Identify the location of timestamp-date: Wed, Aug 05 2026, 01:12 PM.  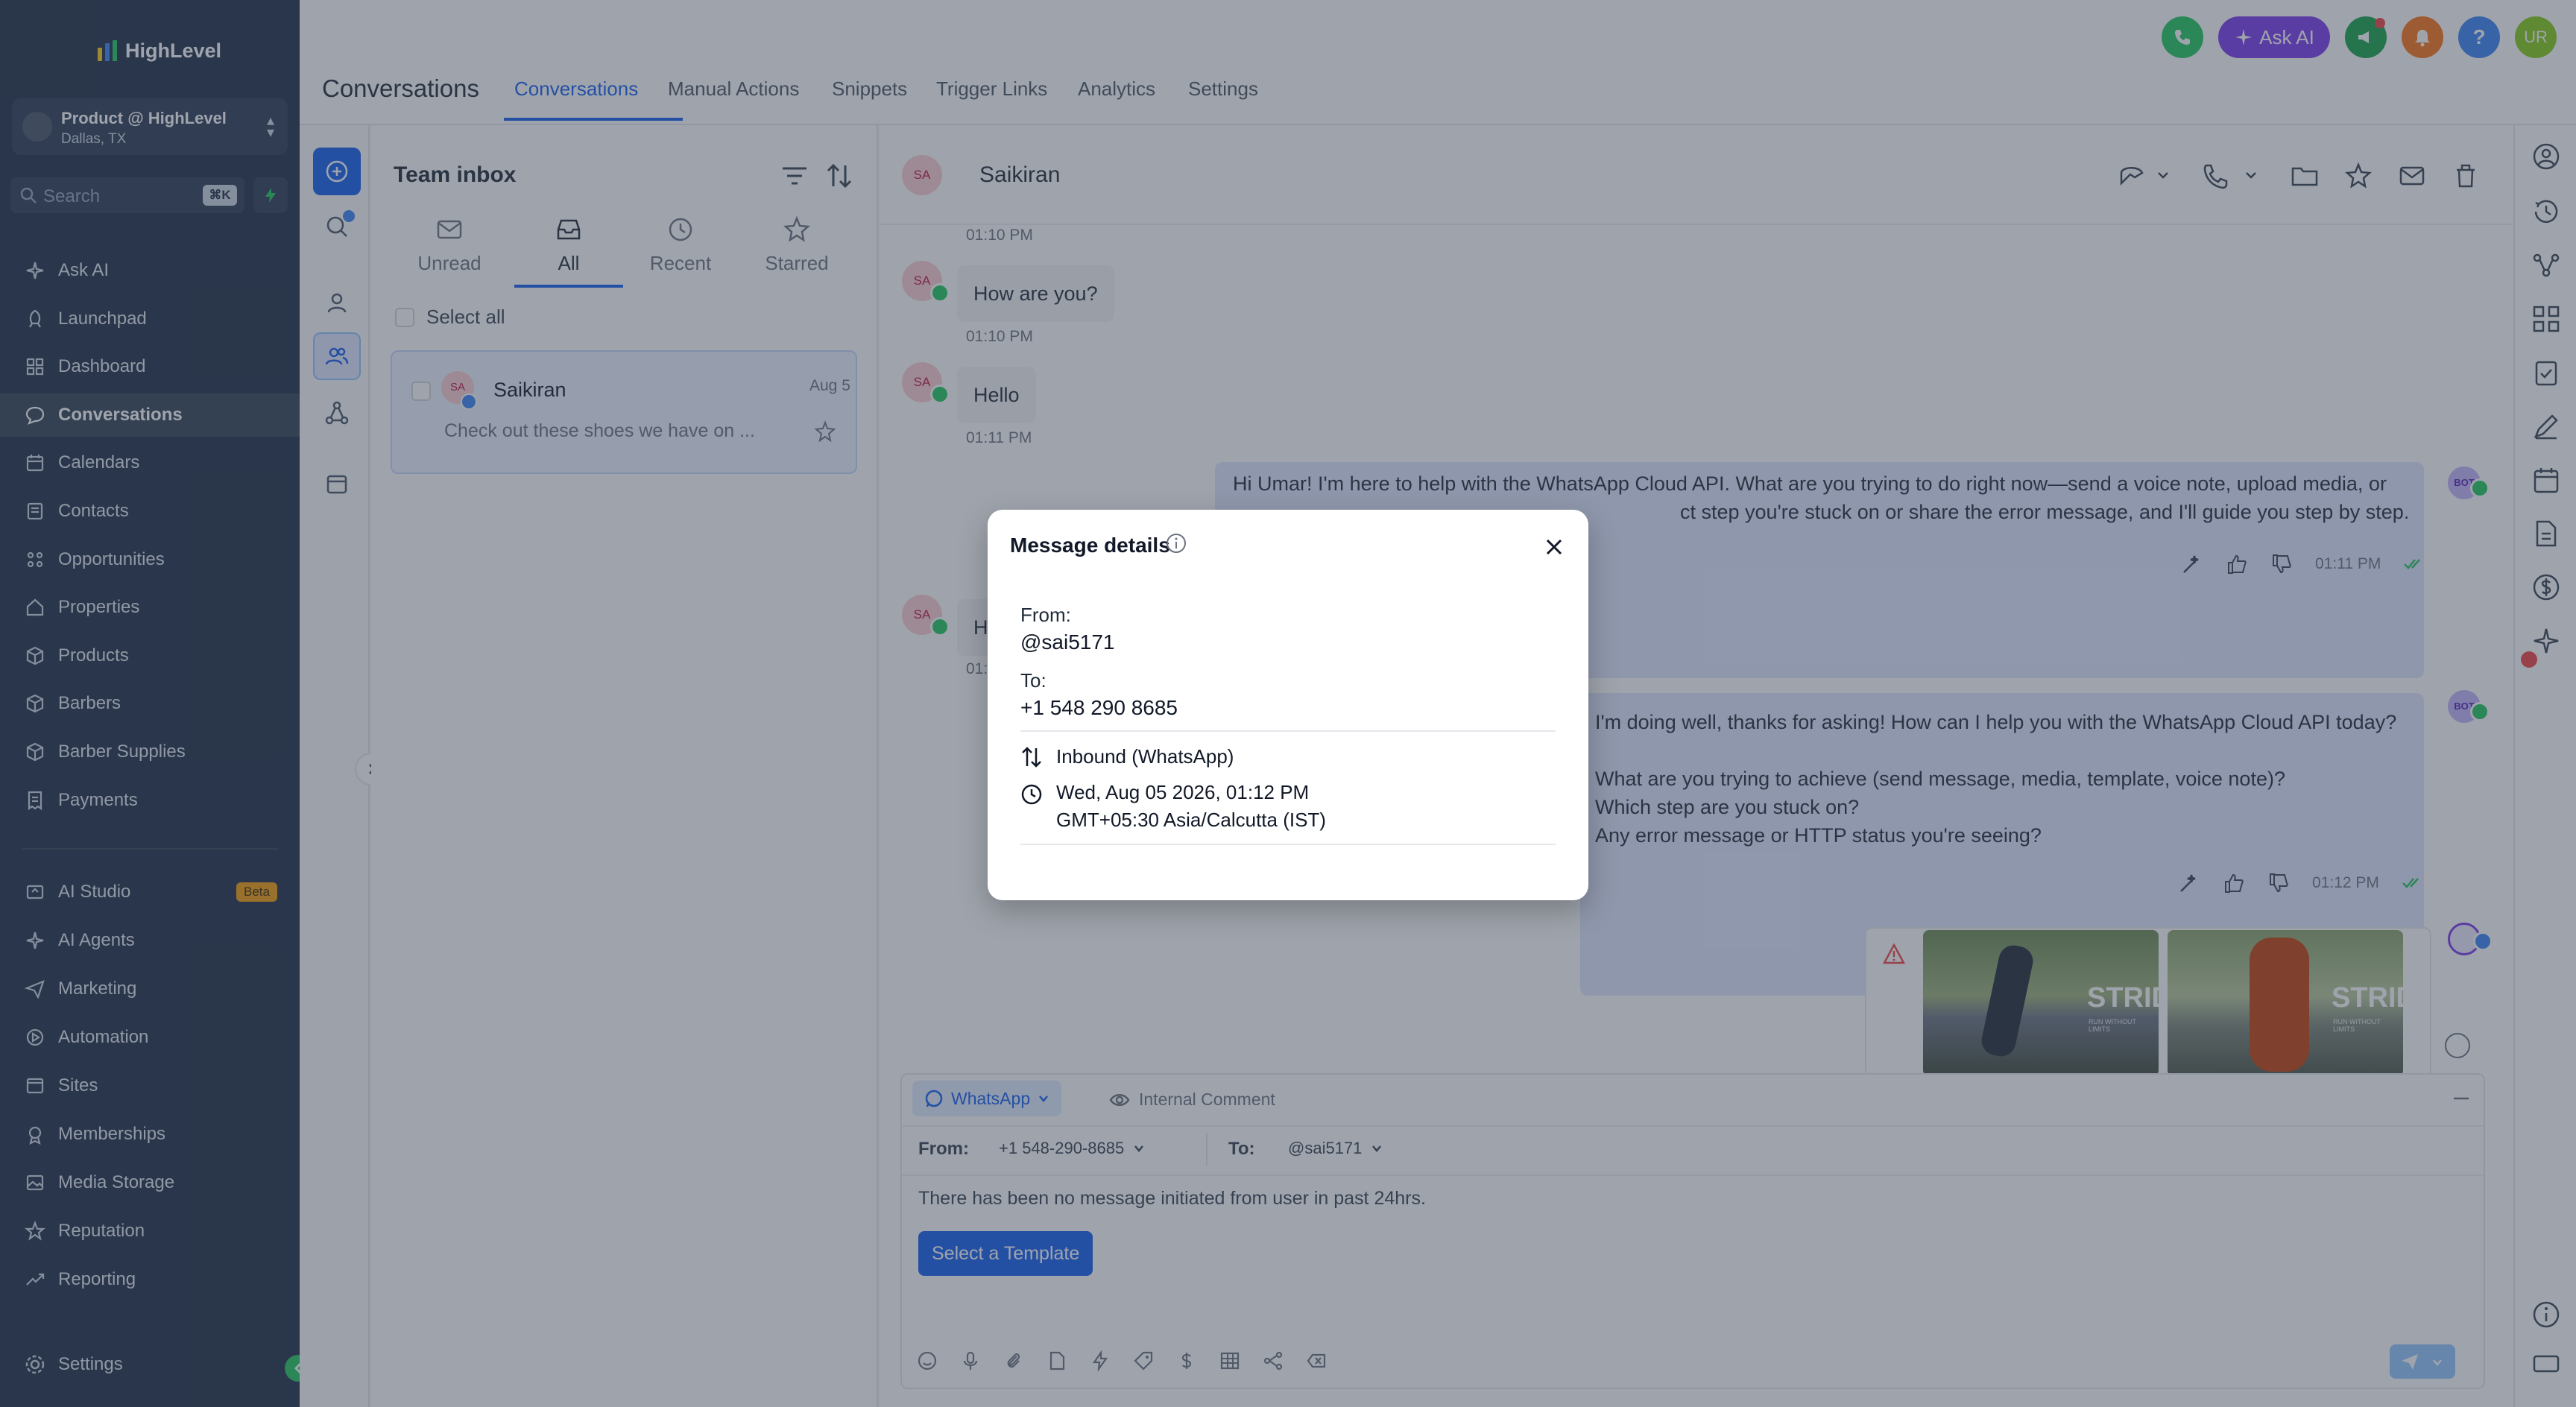
(1183, 792).